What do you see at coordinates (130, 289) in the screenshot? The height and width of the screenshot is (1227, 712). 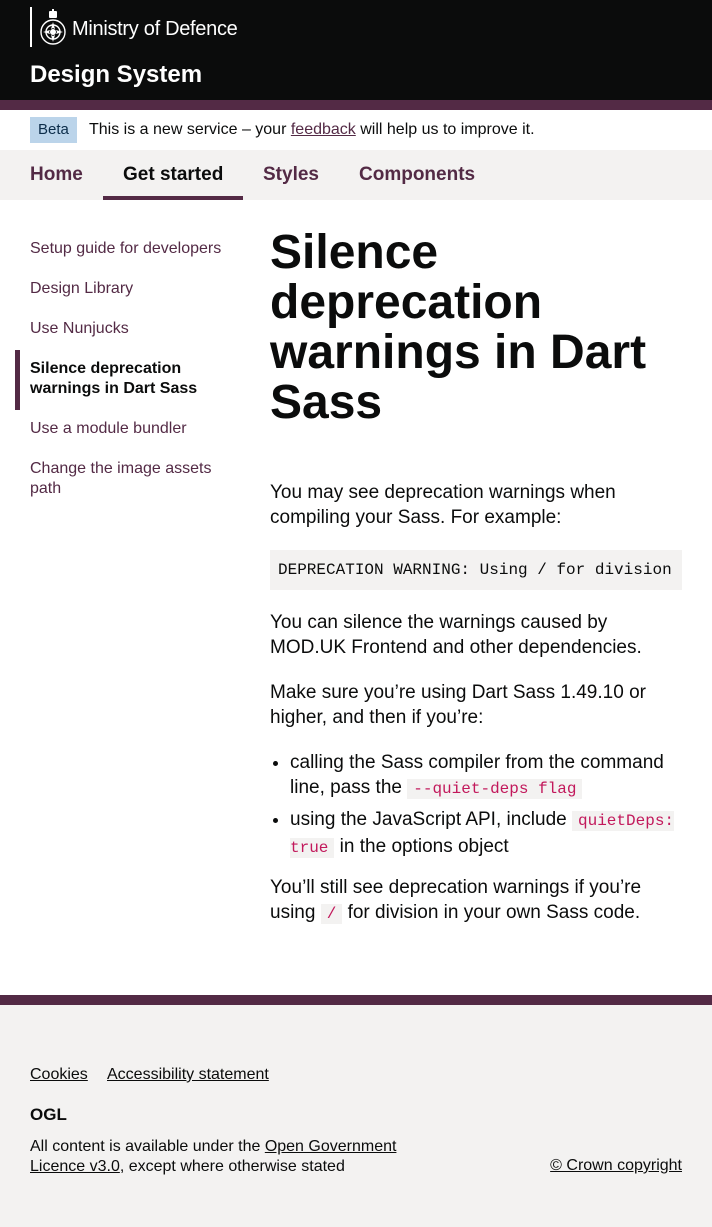 I see `sidenav-item-design-library: Design Library` at bounding box center [130, 289].